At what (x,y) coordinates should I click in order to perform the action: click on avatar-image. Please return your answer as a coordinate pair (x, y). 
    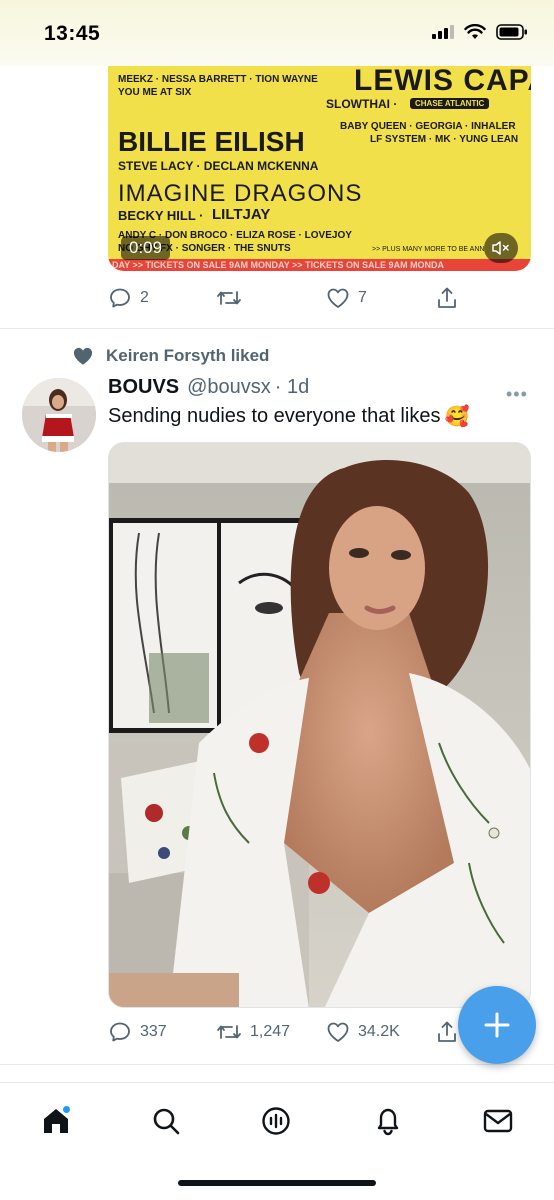
    Looking at the image, I should click on (59, 415).